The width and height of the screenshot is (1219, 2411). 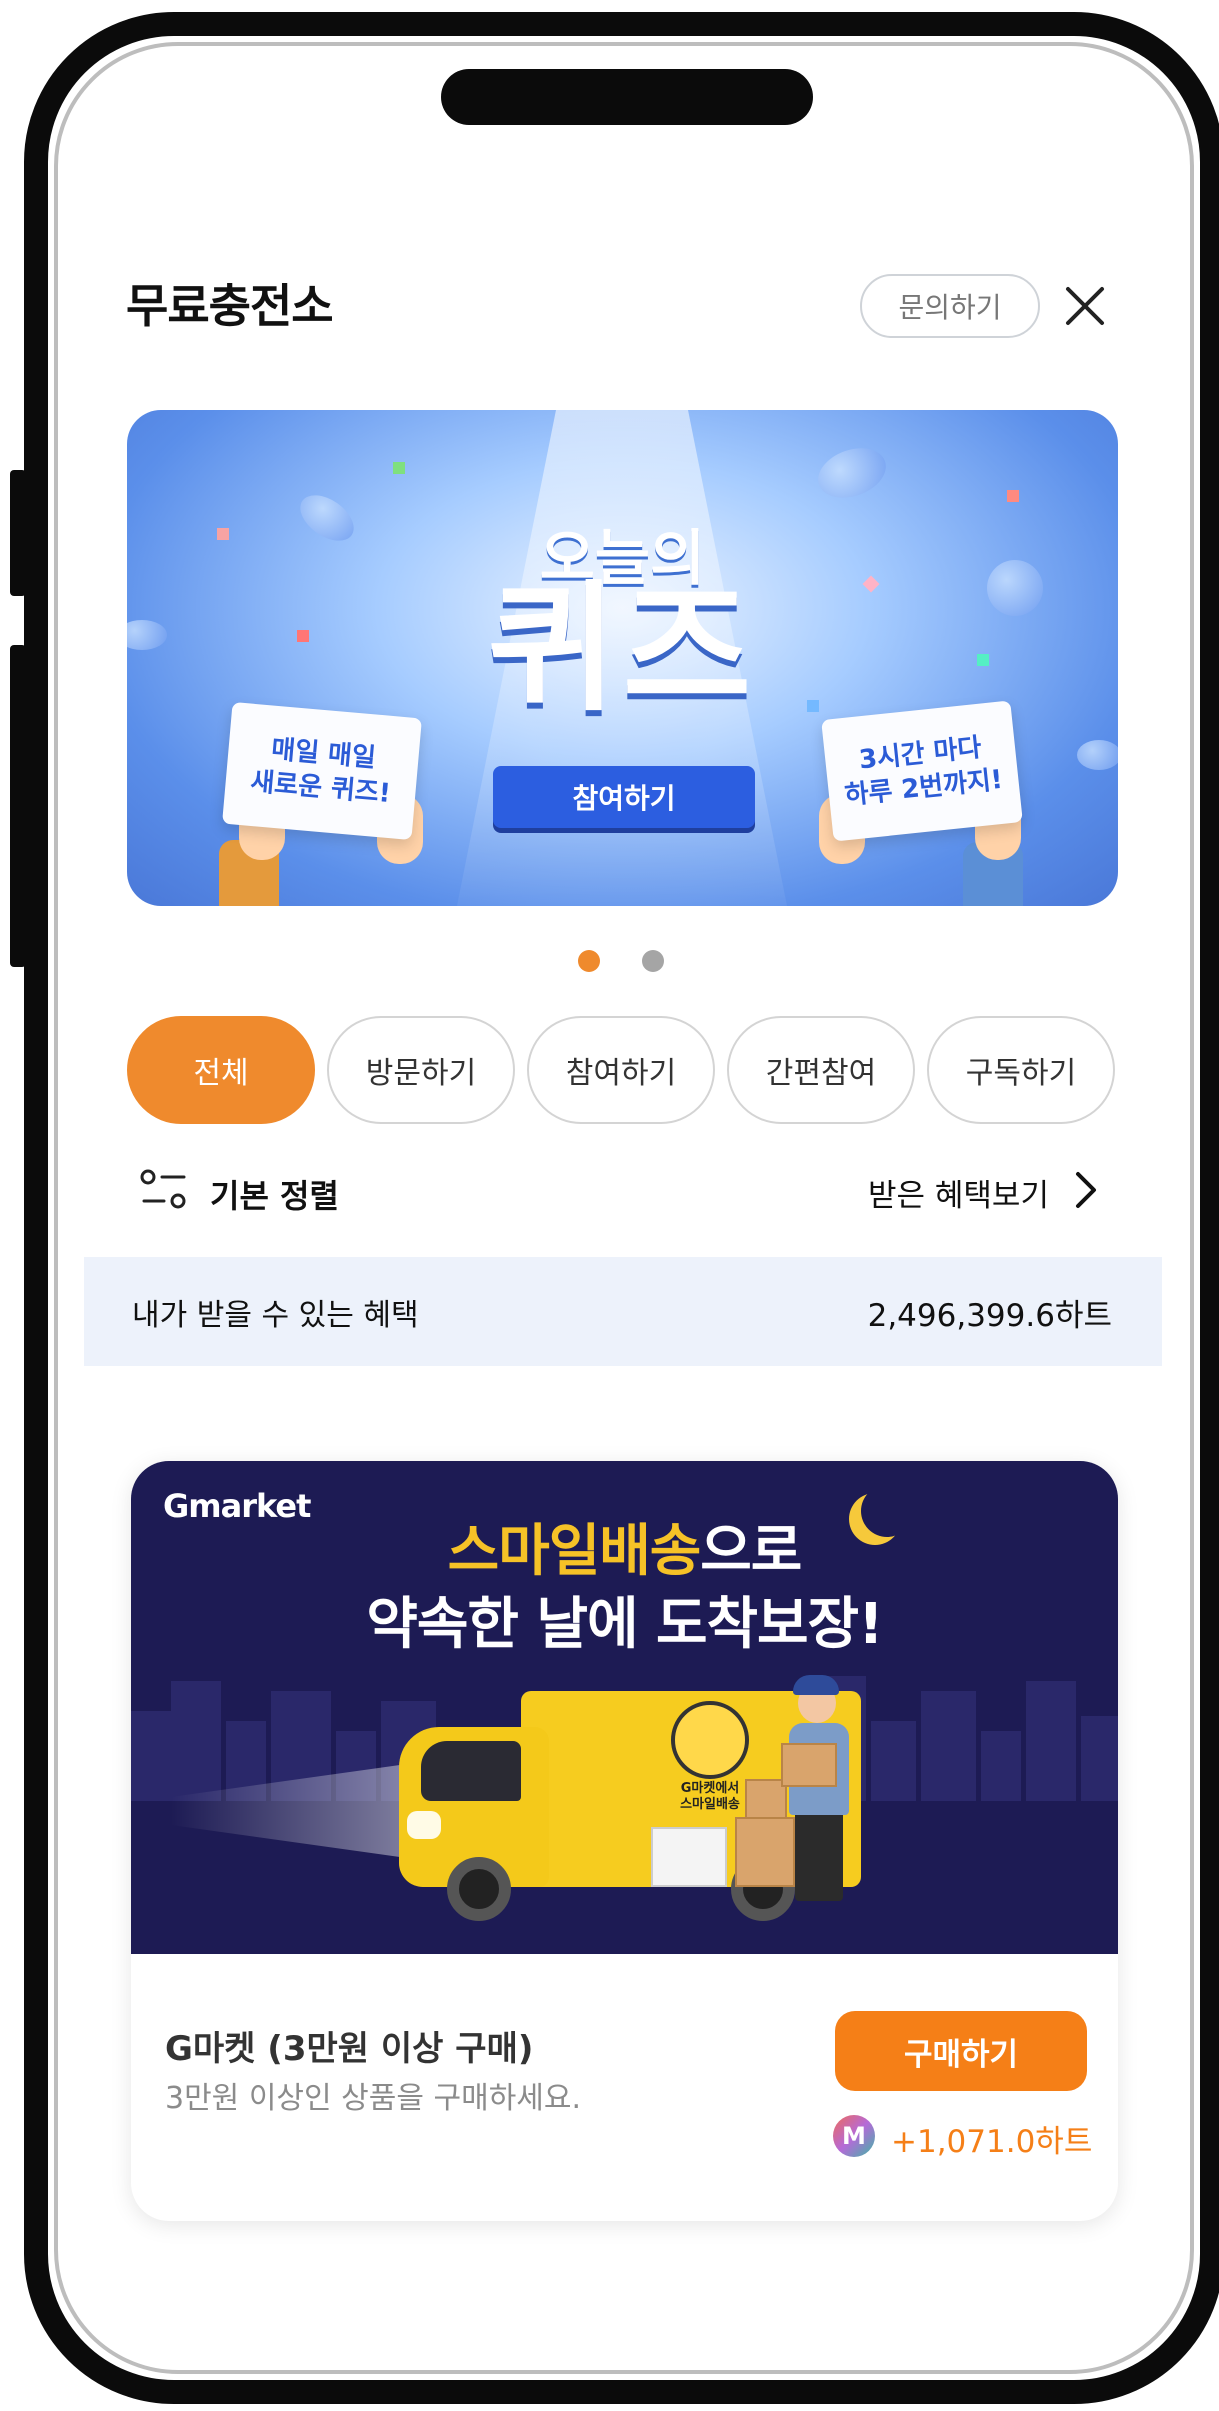 I want to click on offer-title: G마켓 (3만원 이상 구매), so click(x=349, y=2049).